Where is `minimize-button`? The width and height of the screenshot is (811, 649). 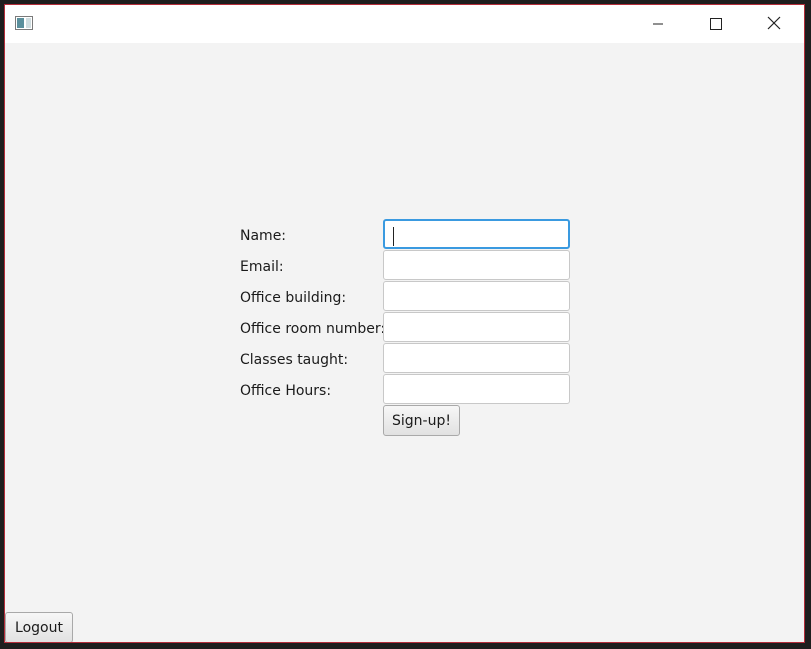 minimize-button is located at coordinates (658, 24).